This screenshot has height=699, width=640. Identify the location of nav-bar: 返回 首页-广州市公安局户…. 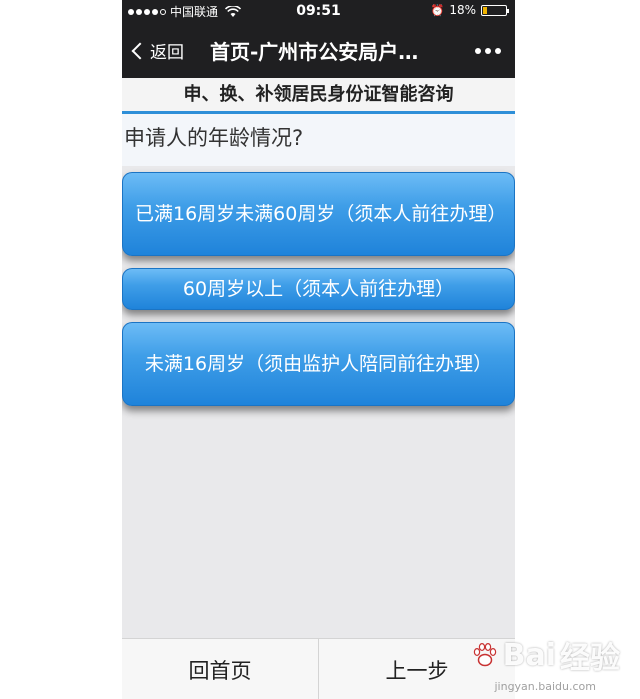
(318, 50).